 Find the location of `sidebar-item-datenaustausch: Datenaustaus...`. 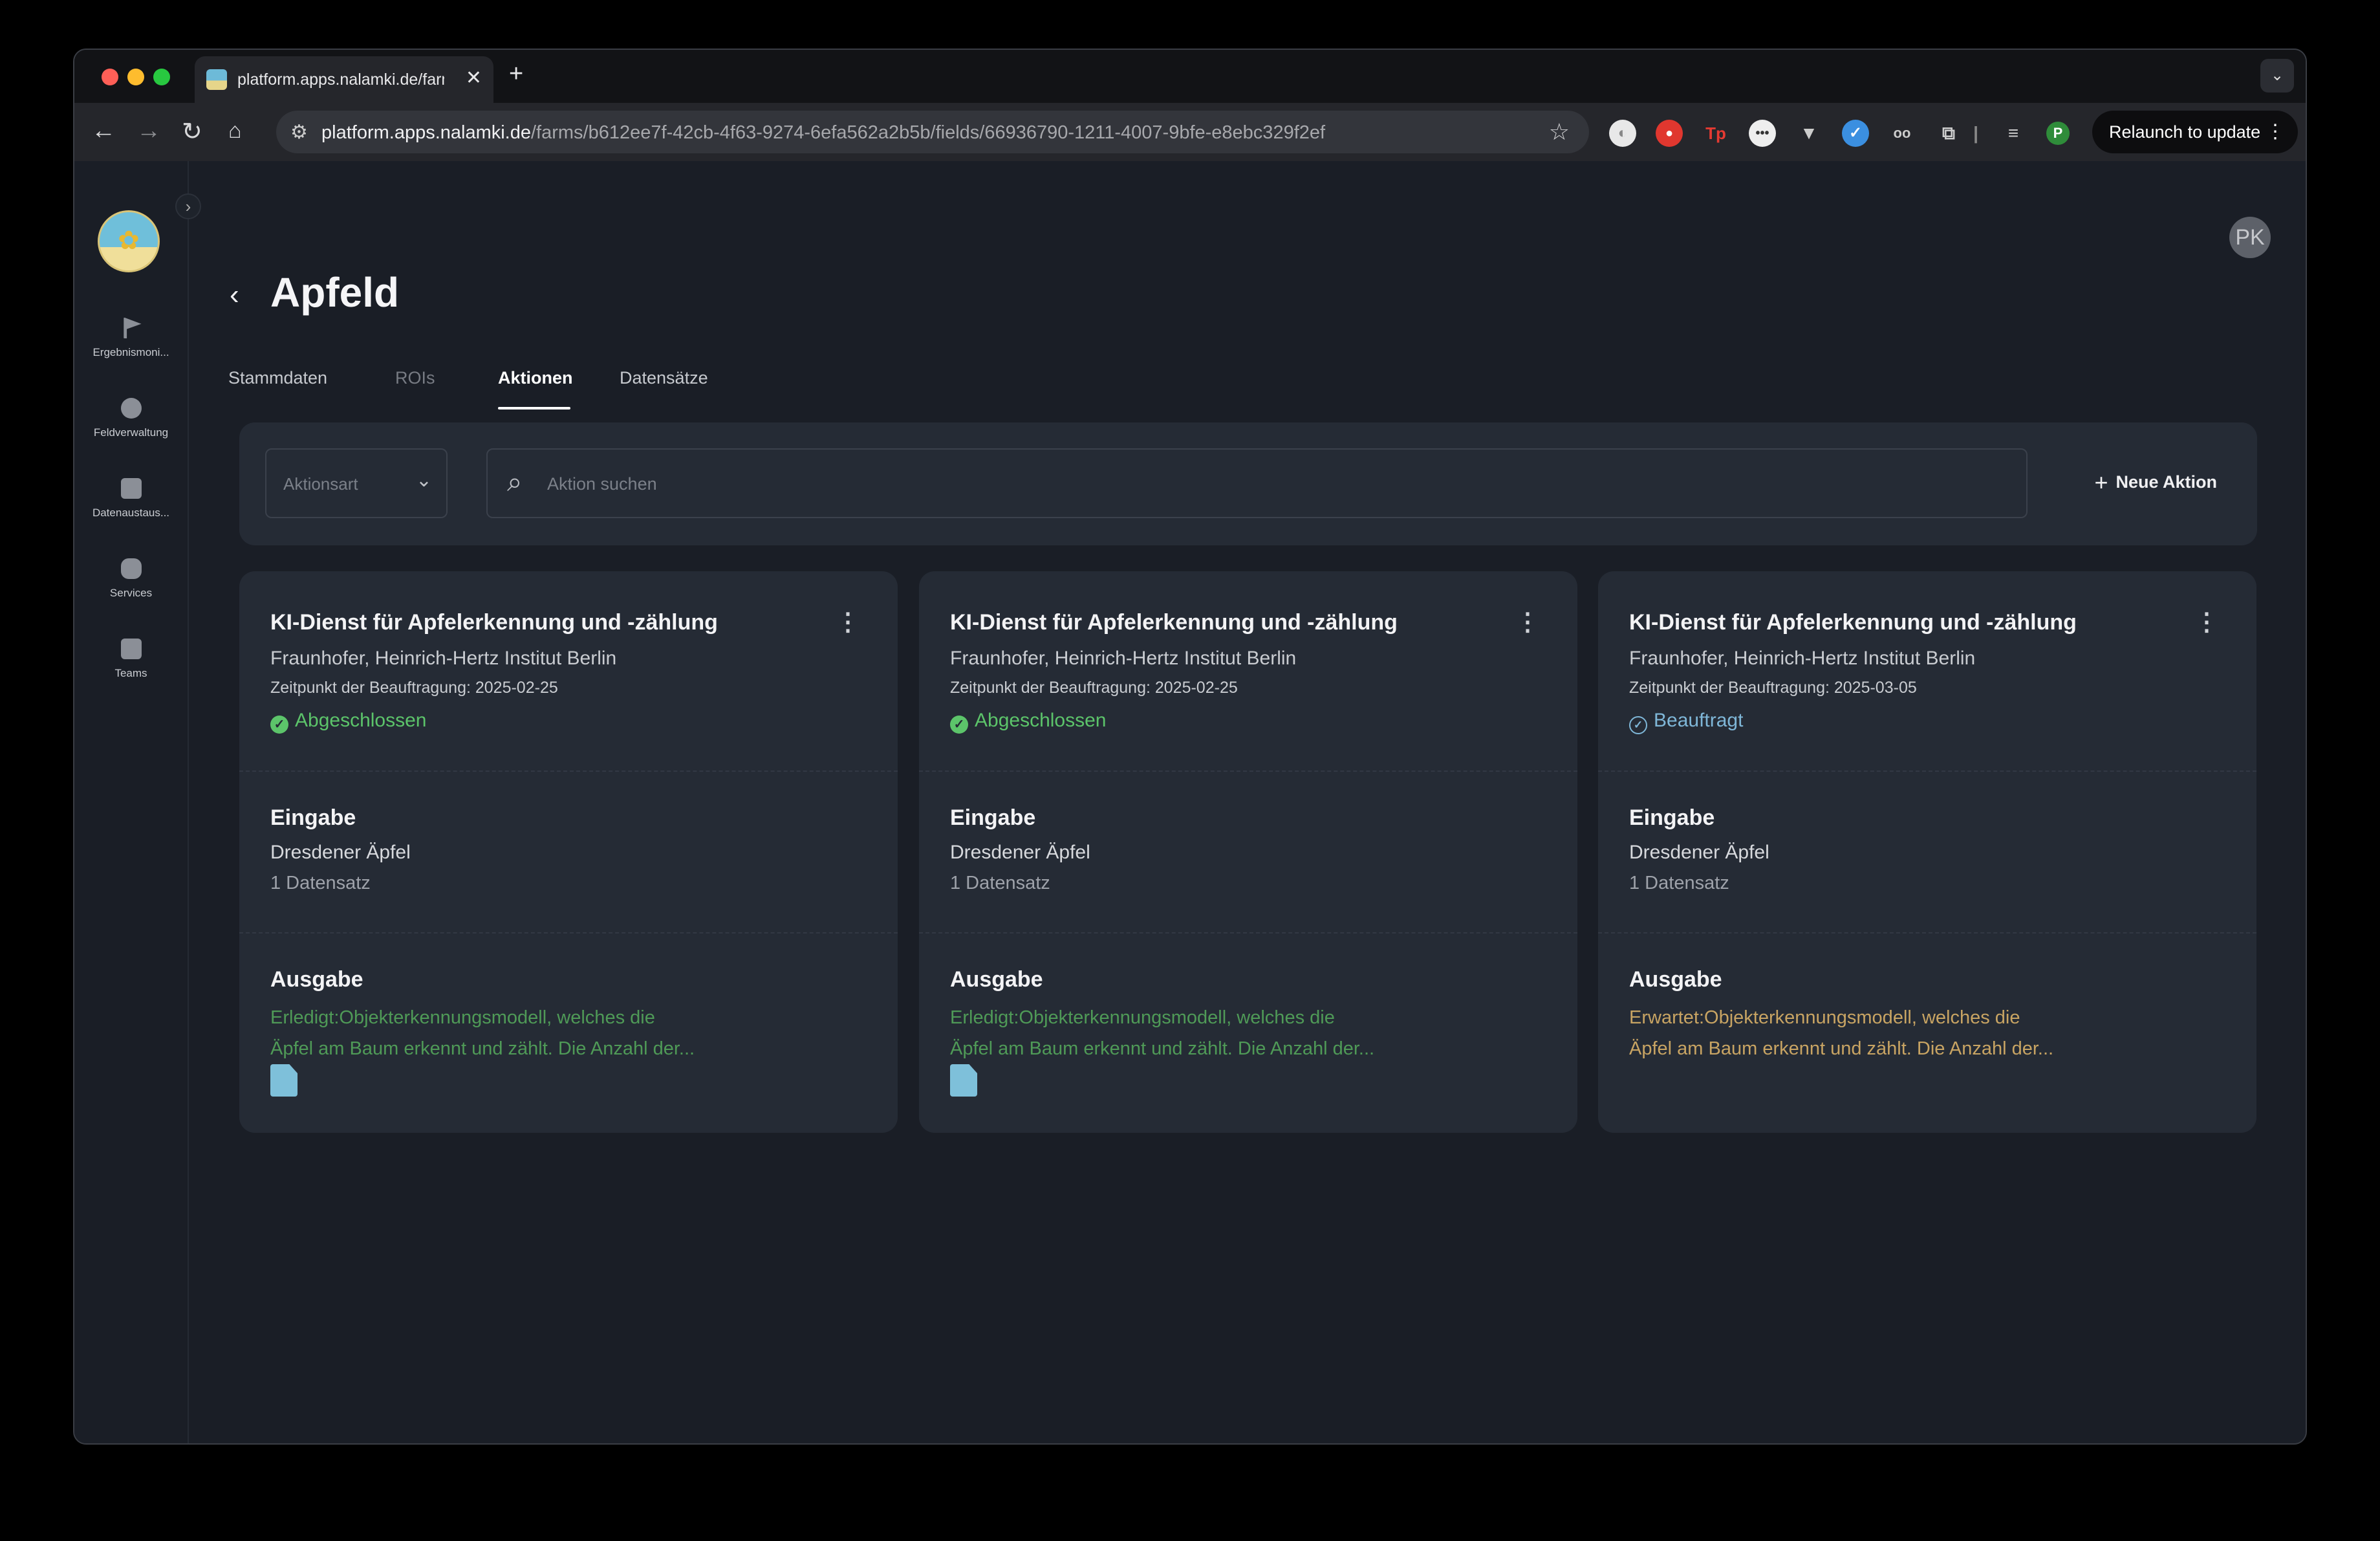

sidebar-item-datenaustausch: Datenaustaus... is located at coordinates (131, 498).